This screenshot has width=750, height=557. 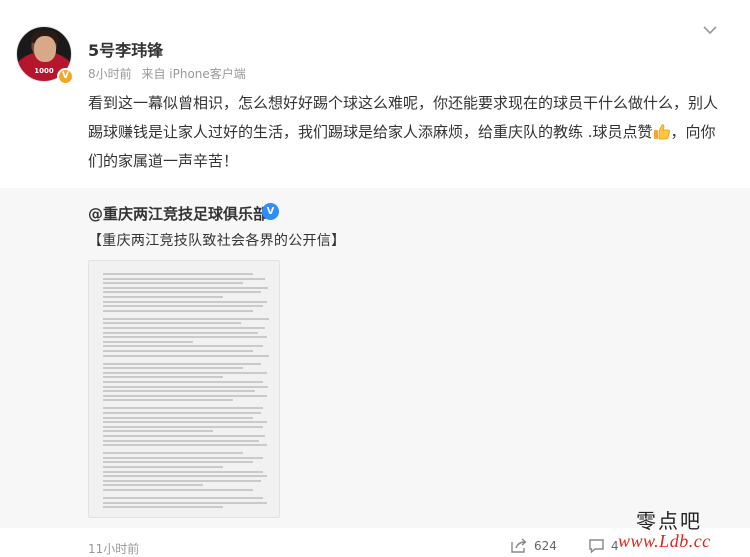 I want to click on post-source: 来自 iPhone客户端, so click(x=193, y=74).